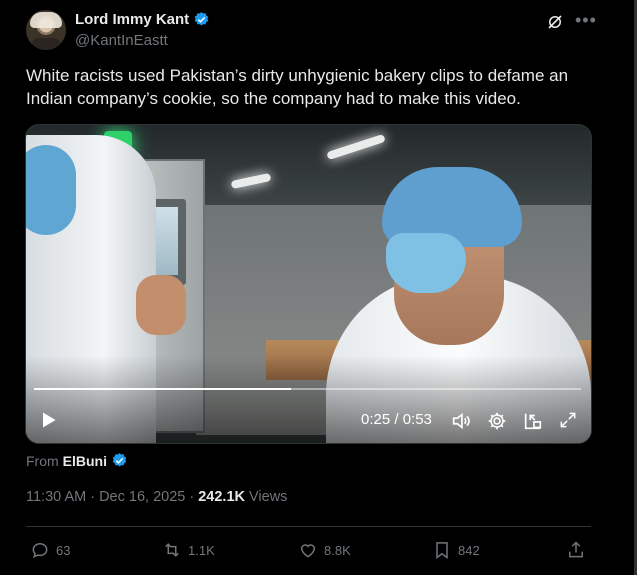  I want to click on video-progress-bar, so click(307, 389).